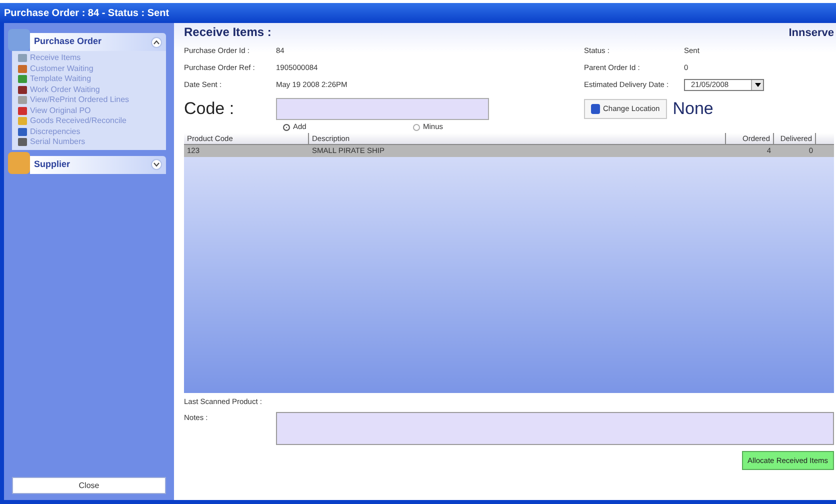  Describe the element at coordinates (98, 165) in the screenshot. I see `group-header: Supplier` at that location.